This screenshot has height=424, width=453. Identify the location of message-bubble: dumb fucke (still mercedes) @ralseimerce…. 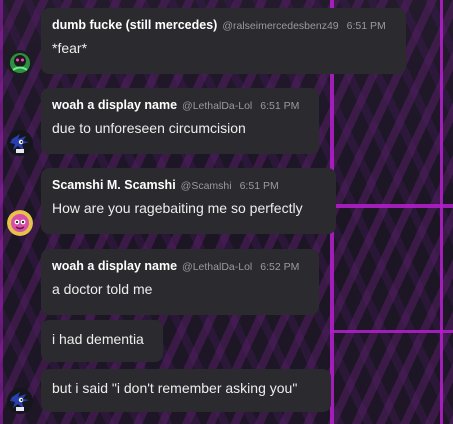
(223, 41).